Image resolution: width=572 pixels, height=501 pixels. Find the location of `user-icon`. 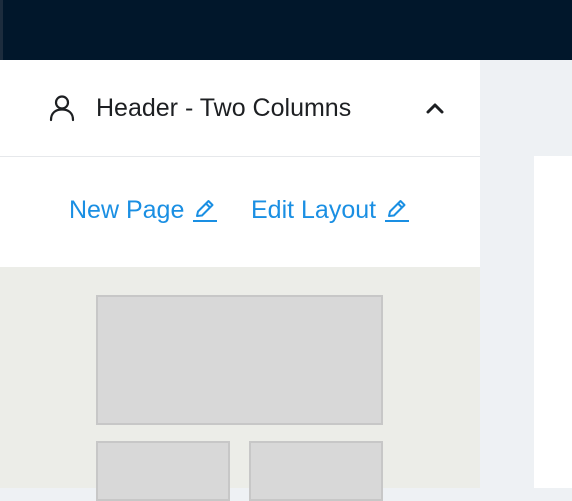

user-icon is located at coordinates (62, 108).